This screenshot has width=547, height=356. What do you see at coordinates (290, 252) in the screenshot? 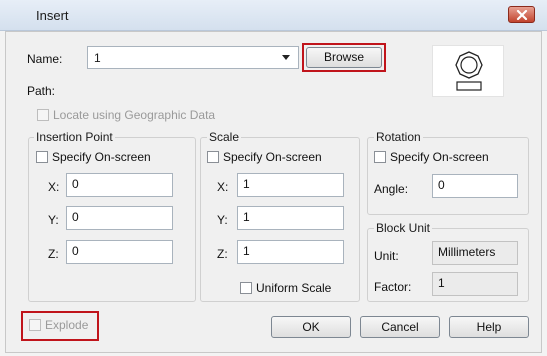
I see `scale-z-input: 1` at bounding box center [290, 252].